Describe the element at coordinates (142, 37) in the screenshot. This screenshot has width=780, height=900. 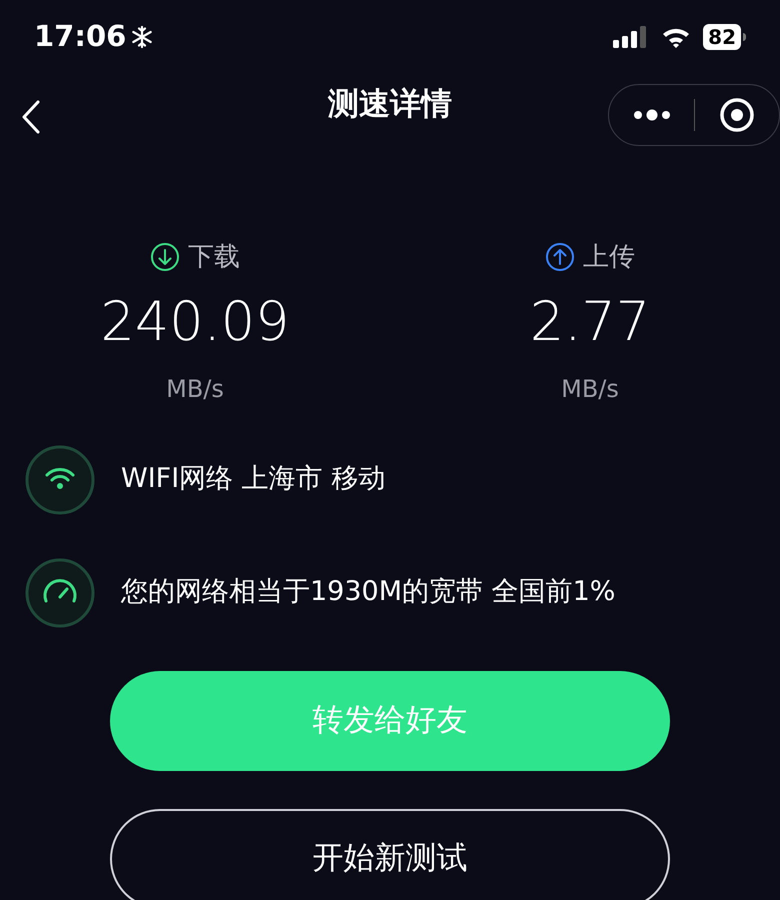
I see `snowflake-icon` at that location.